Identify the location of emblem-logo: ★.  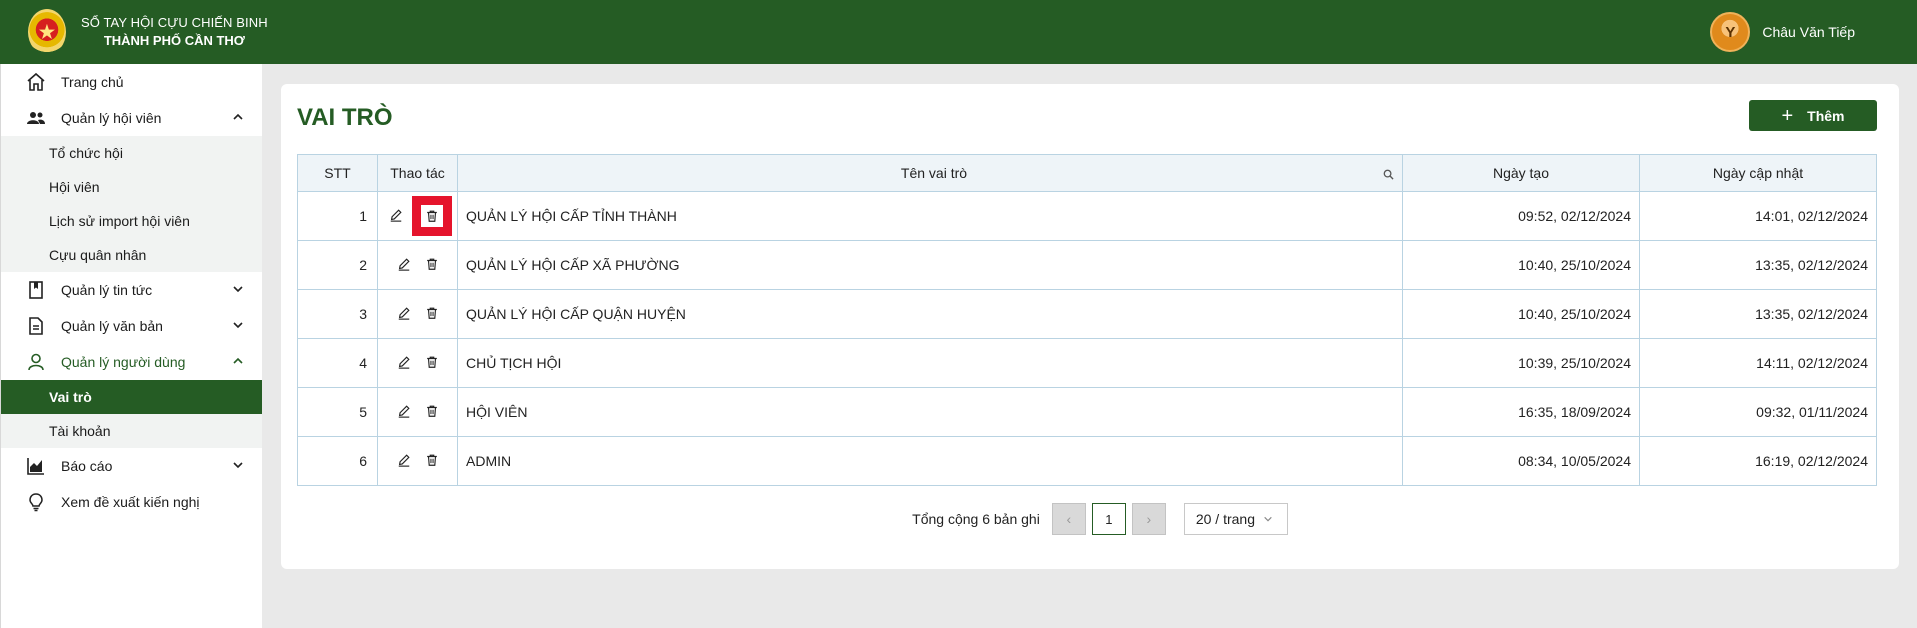
(47, 32).